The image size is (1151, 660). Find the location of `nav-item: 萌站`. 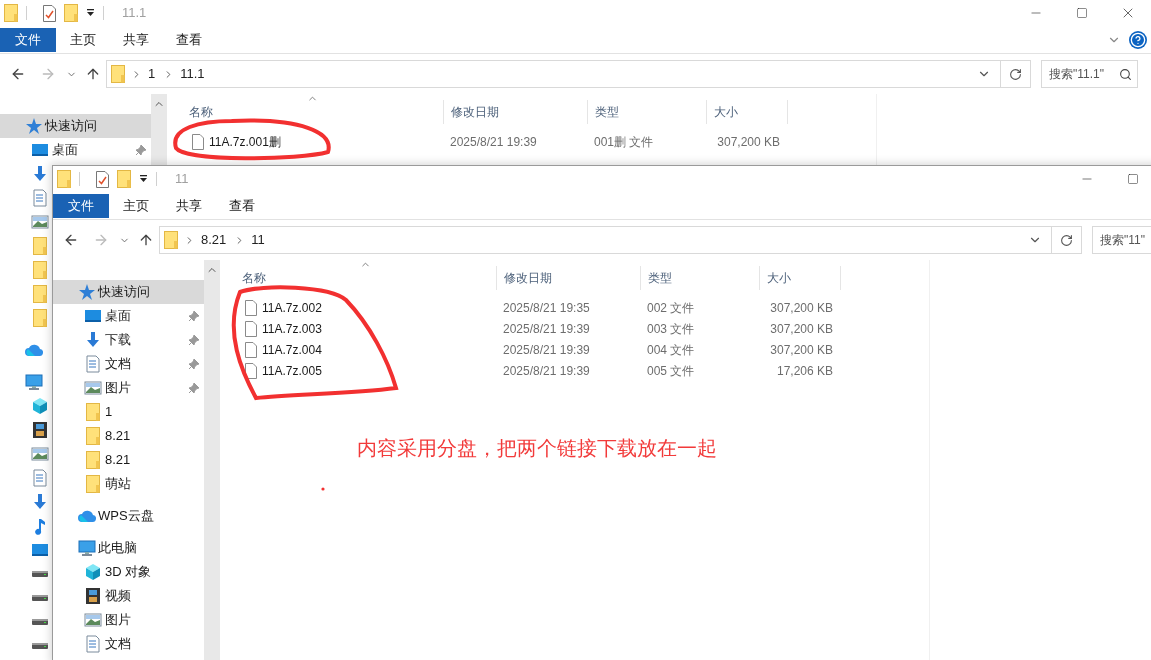

nav-item: 萌站 is located at coordinates (128, 484).